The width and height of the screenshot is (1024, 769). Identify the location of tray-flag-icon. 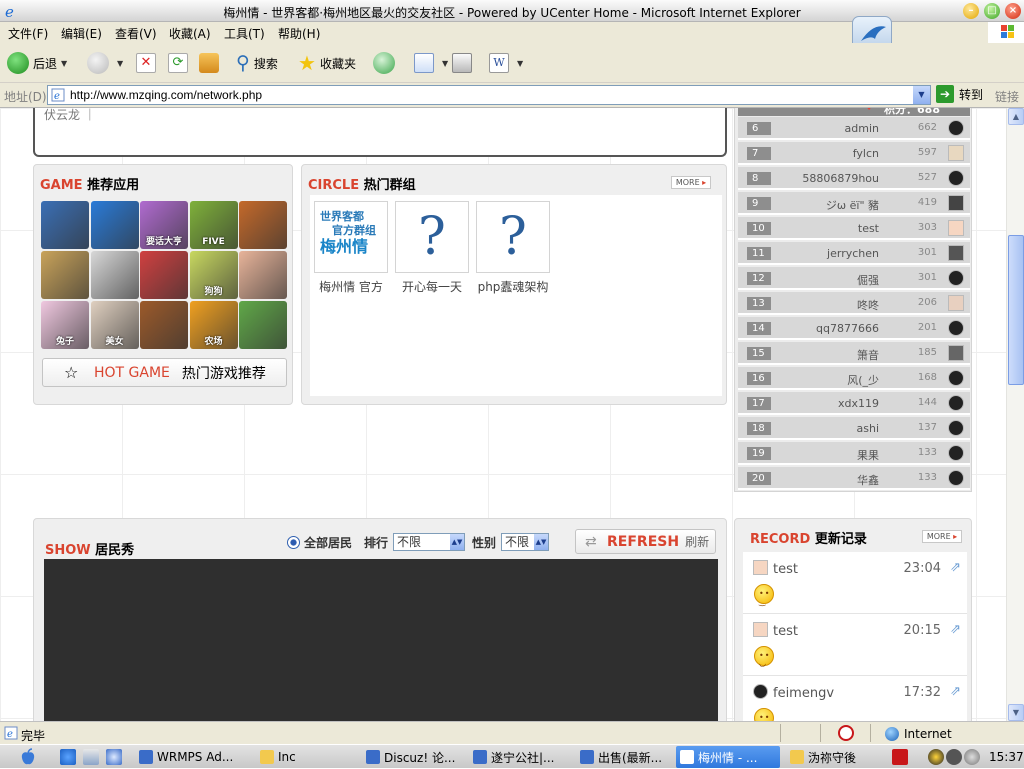
(900, 757).